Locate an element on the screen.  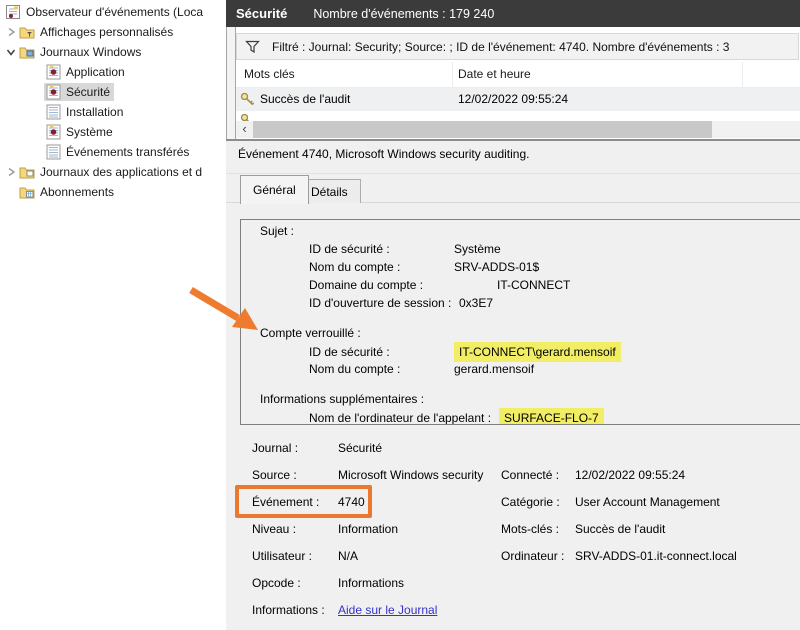
event-datetime: 12/02/2022 09:55:24 is located at coordinates (513, 99).